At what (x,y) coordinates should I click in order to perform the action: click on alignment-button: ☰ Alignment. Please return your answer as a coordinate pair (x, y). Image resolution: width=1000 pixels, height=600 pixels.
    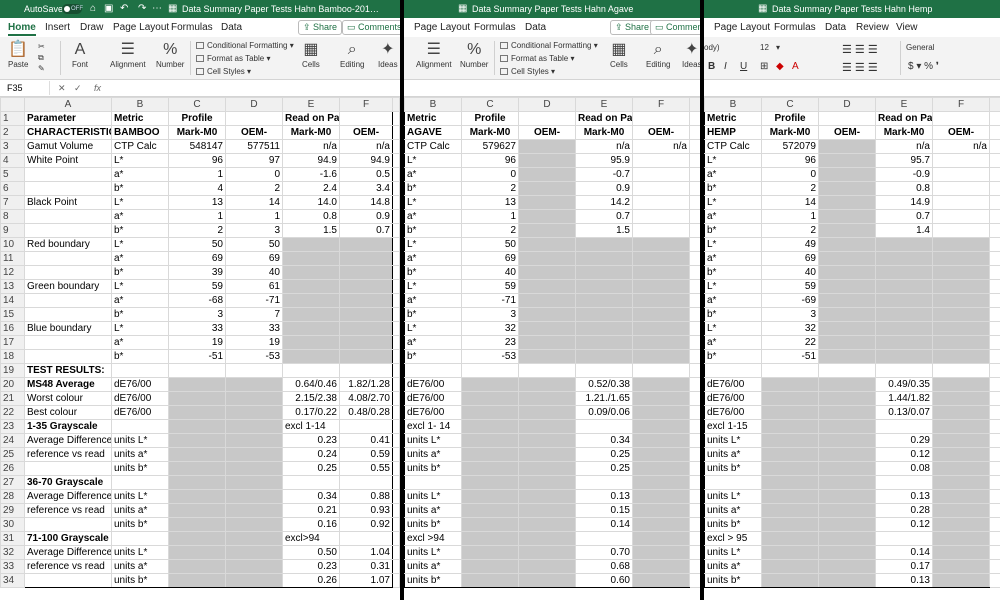
    Looking at the image, I should click on (128, 54).